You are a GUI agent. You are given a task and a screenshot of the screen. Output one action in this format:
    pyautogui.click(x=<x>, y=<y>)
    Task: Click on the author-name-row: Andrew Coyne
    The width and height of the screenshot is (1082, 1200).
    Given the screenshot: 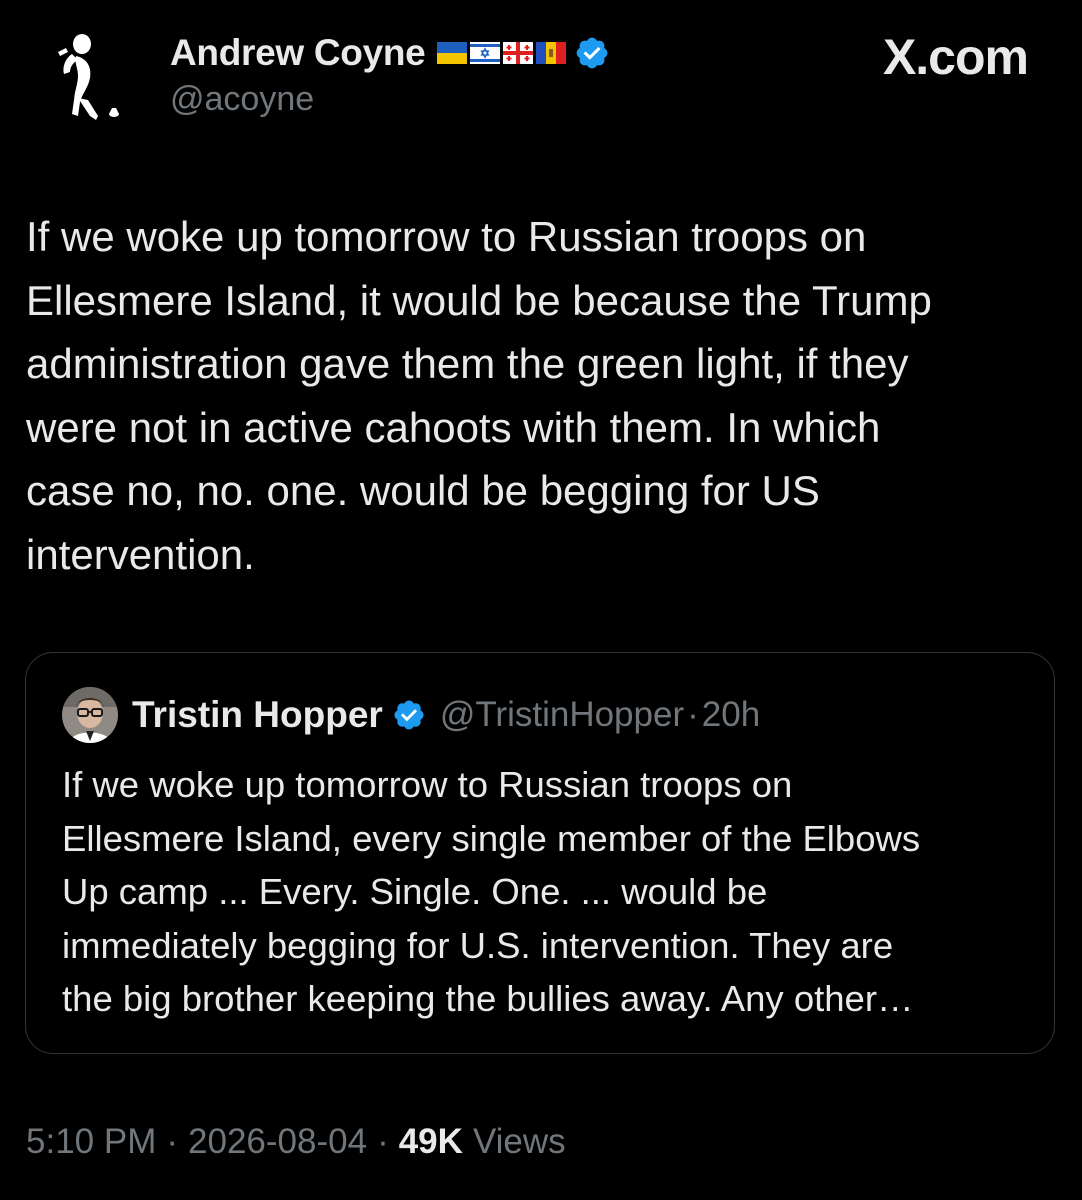 What is the action you would take?
    pyautogui.click(x=390, y=53)
    